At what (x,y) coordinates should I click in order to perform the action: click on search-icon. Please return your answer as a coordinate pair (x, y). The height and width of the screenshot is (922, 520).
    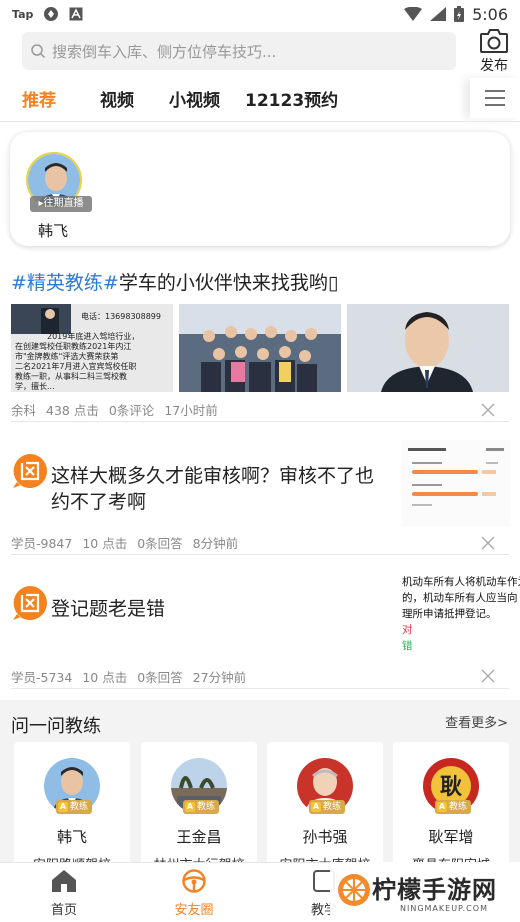
    Looking at the image, I should click on (38, 51).